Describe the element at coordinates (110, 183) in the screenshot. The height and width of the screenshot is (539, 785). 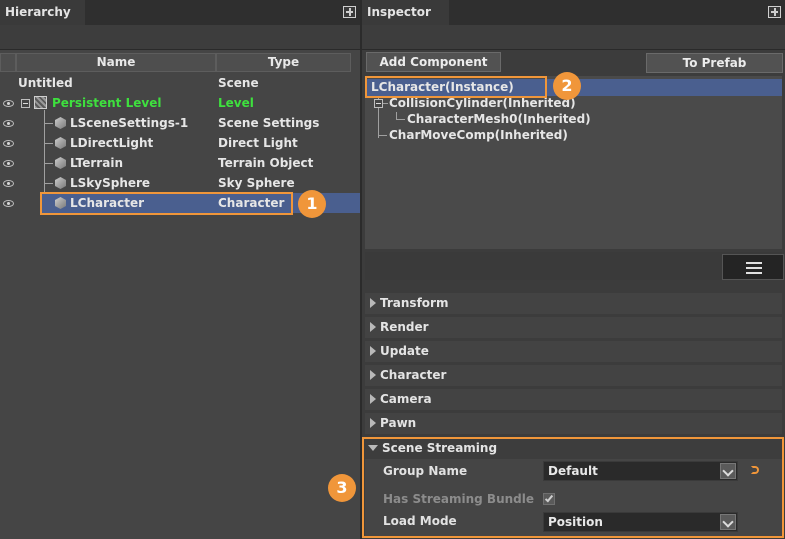
I see `hierarchy-row-name: LSkySphere` at that location.